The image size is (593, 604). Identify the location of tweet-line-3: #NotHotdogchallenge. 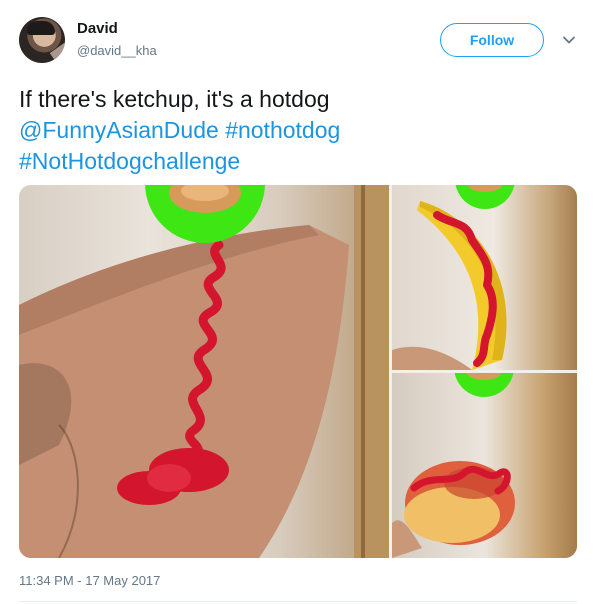
(299, 161).